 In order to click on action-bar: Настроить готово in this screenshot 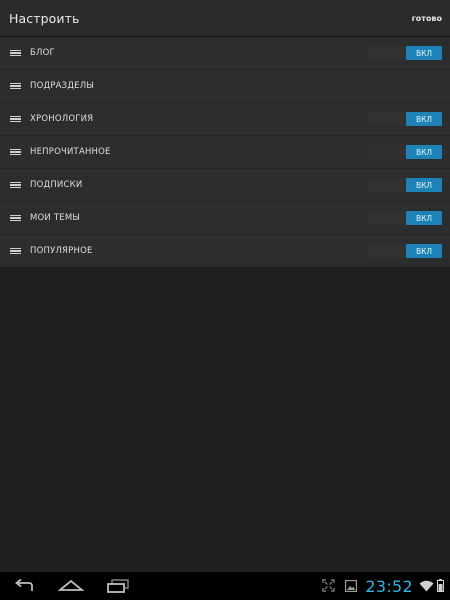, I will do `click(225, 18)`.